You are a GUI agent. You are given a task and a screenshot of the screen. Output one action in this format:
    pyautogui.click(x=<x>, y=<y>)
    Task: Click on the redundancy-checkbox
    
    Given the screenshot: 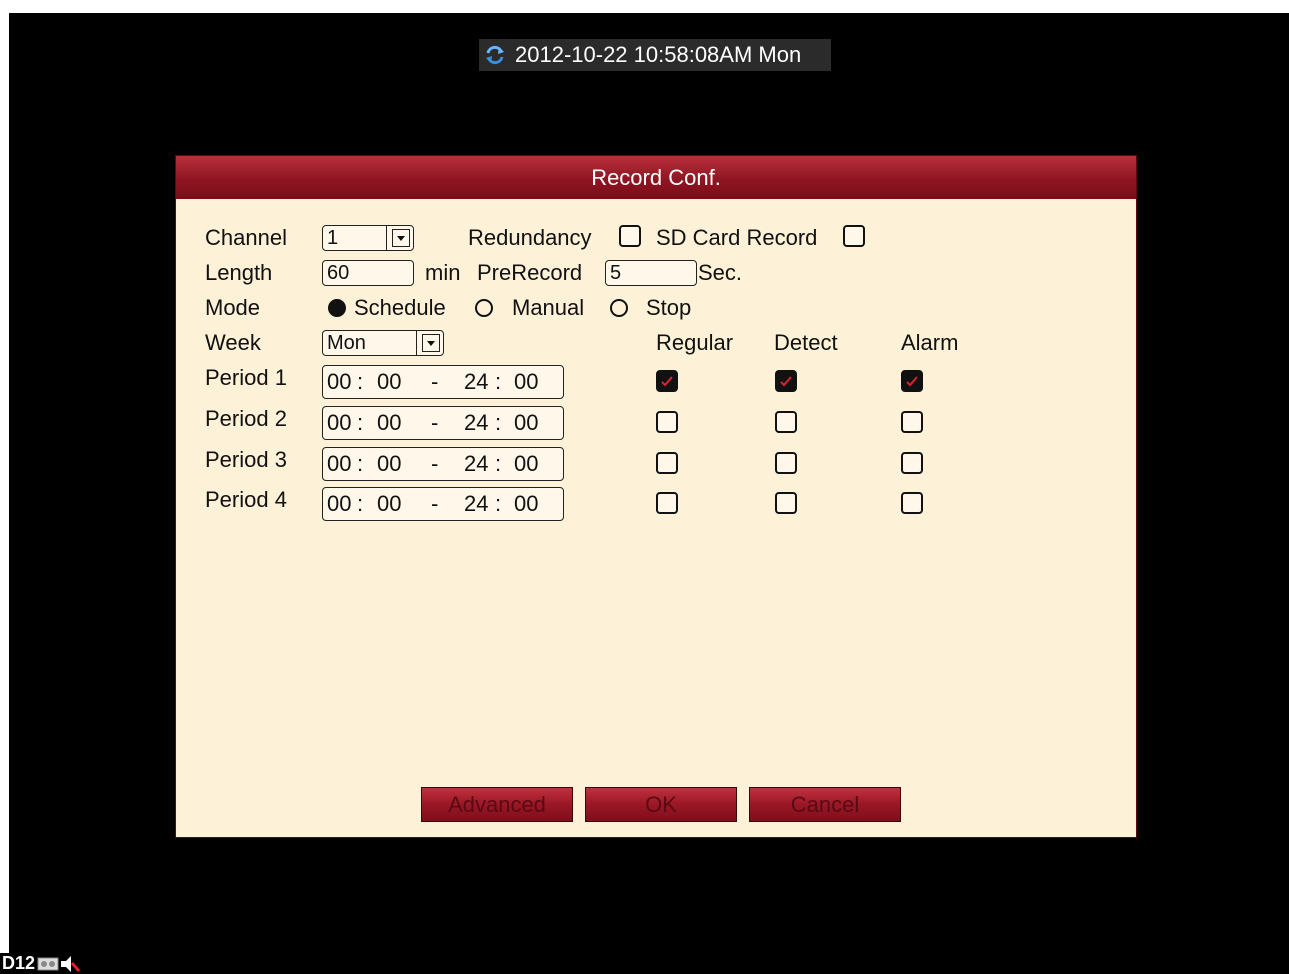 What is the action you would take?
    pyautogui.click(x=630, y=236)
    